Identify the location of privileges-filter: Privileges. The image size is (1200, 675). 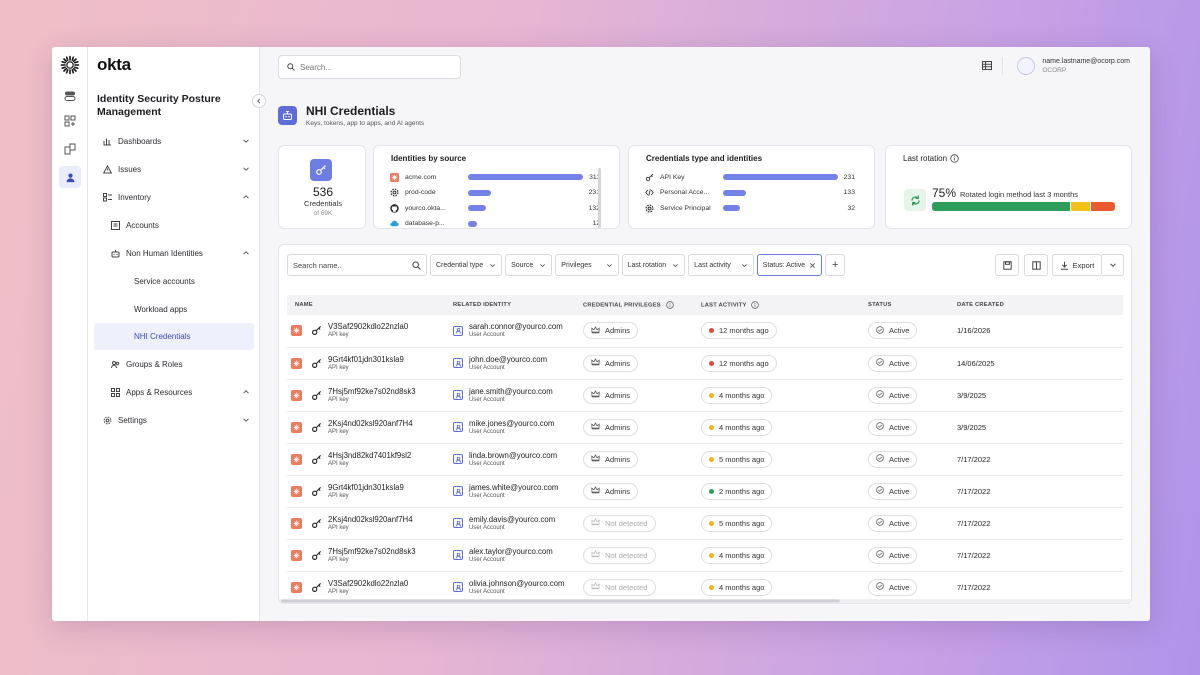
(587, 265).